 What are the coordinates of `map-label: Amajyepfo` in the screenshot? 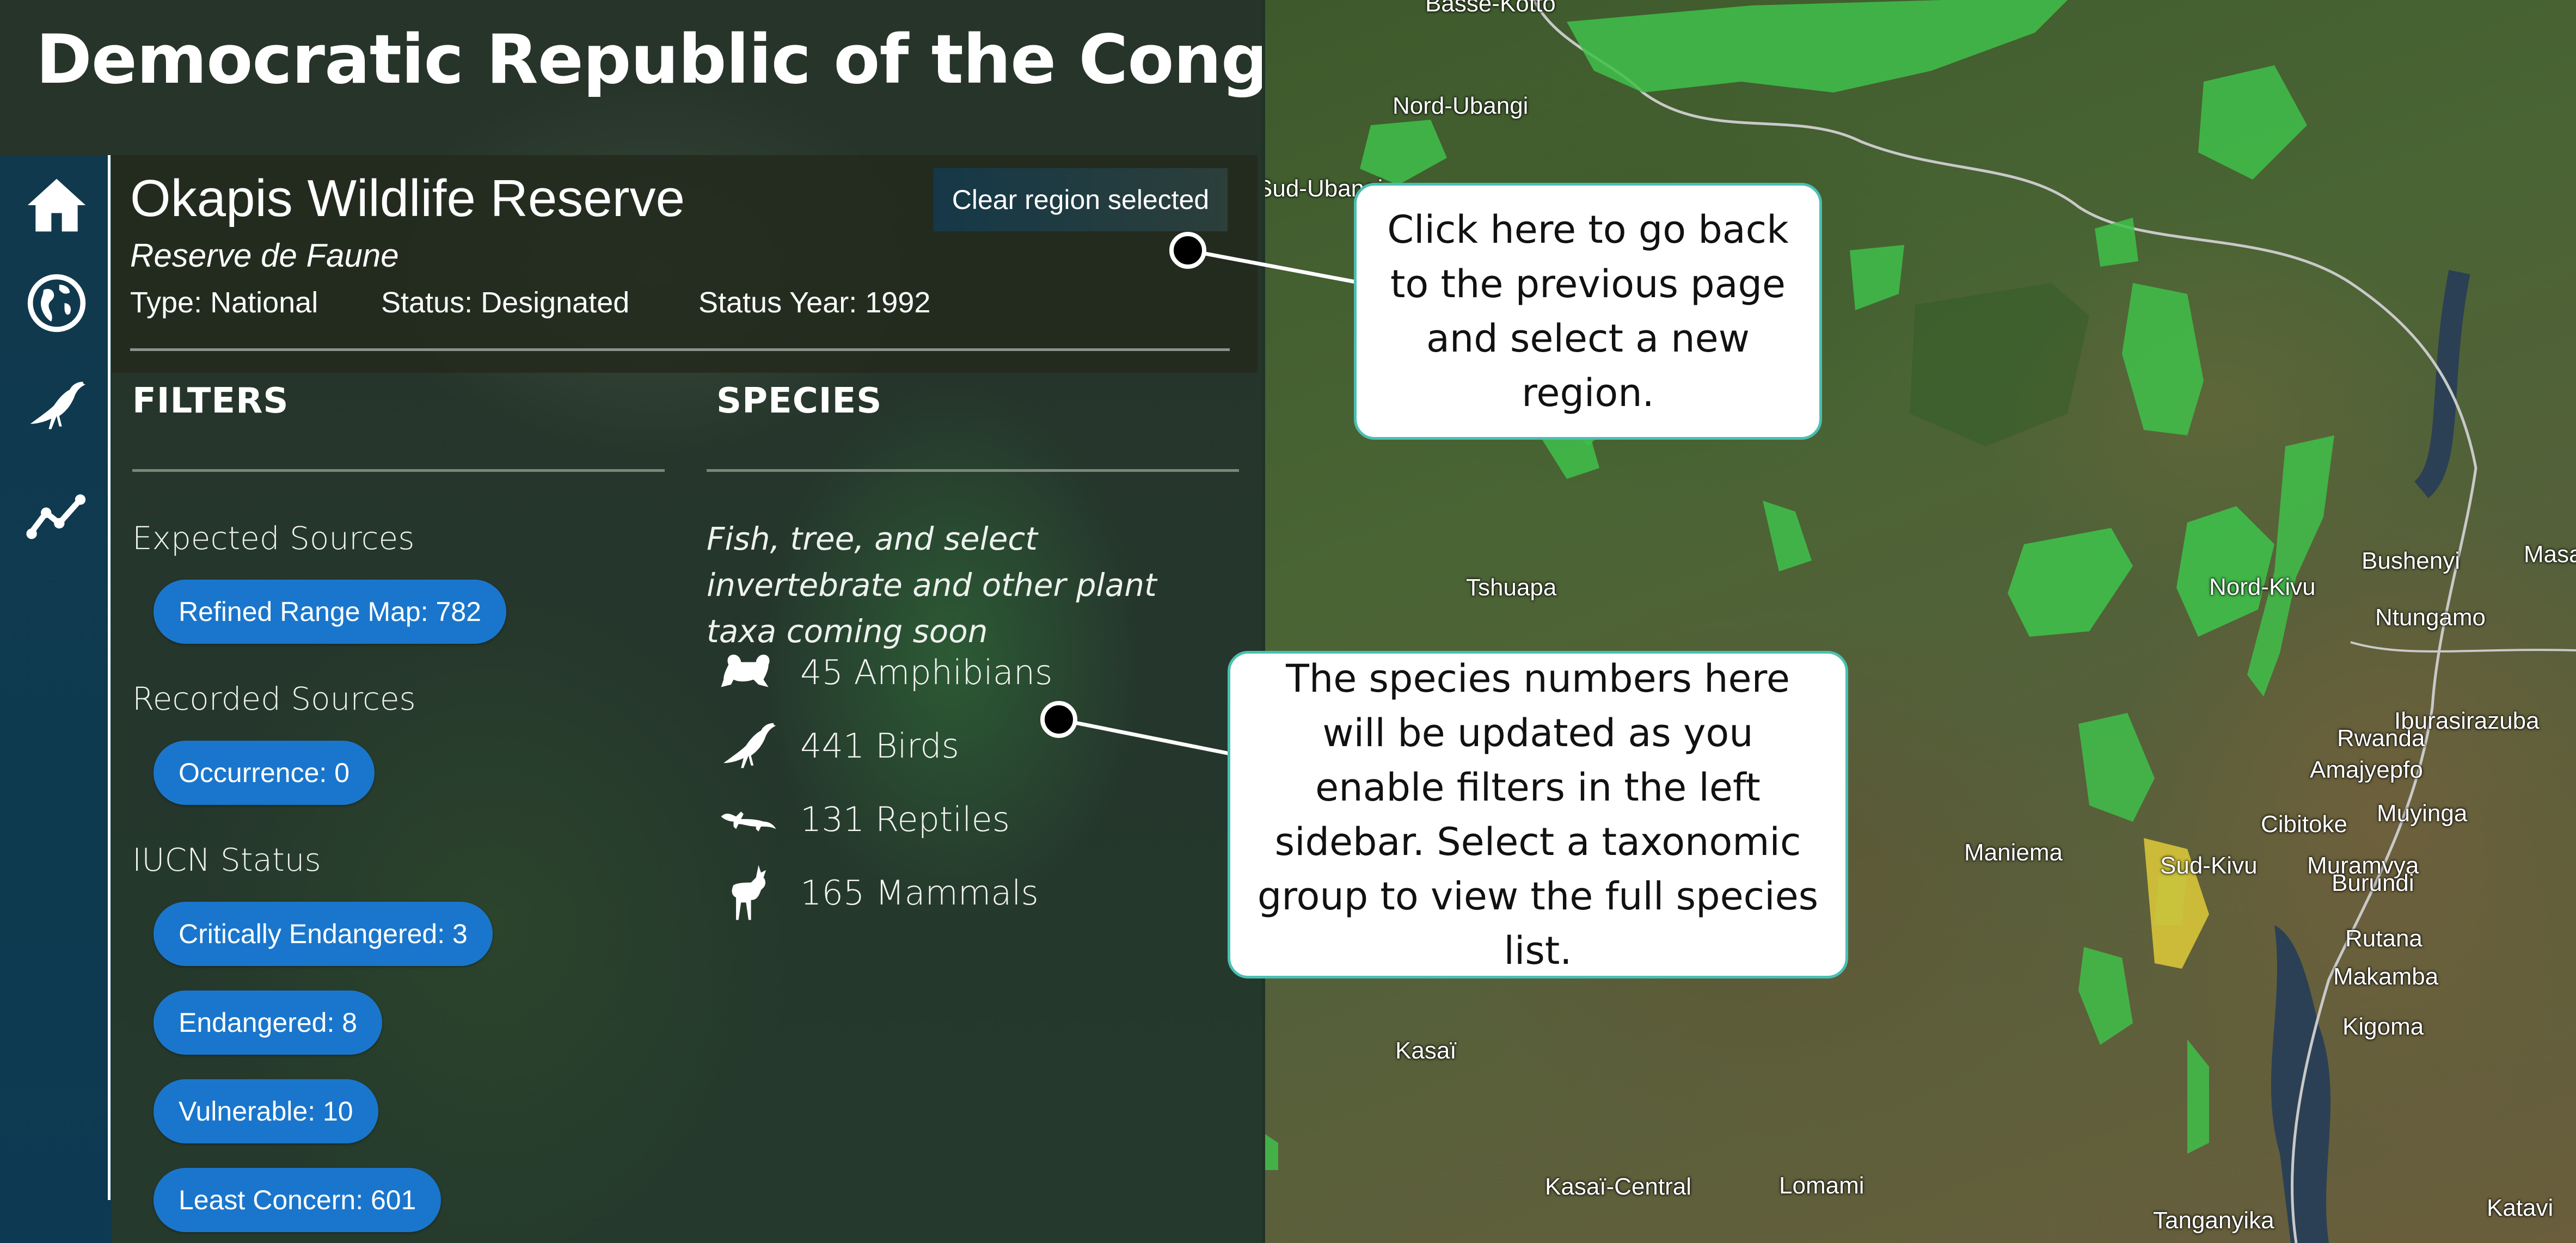 It's located at (2366, 769).